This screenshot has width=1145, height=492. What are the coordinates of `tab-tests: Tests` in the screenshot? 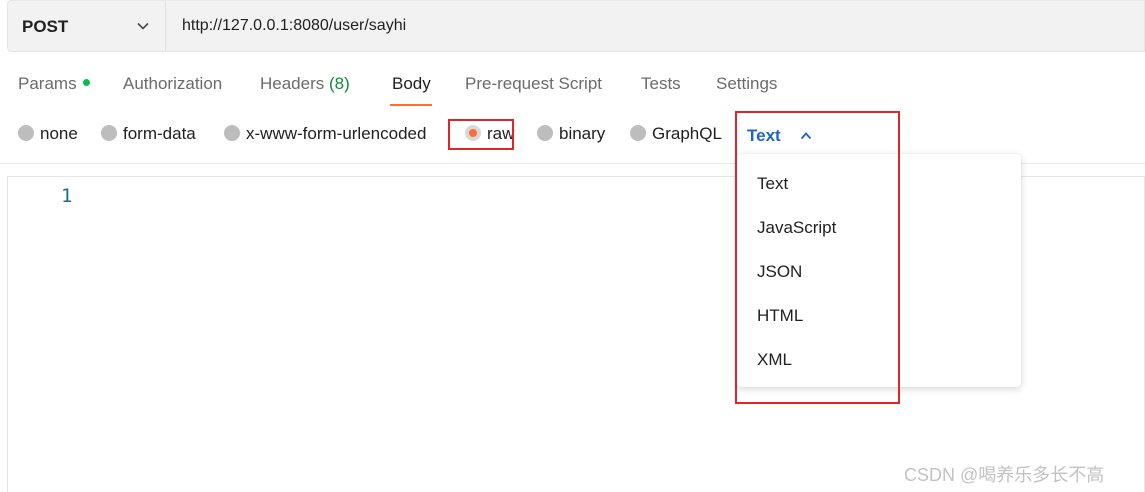 It's located at (661, 84).